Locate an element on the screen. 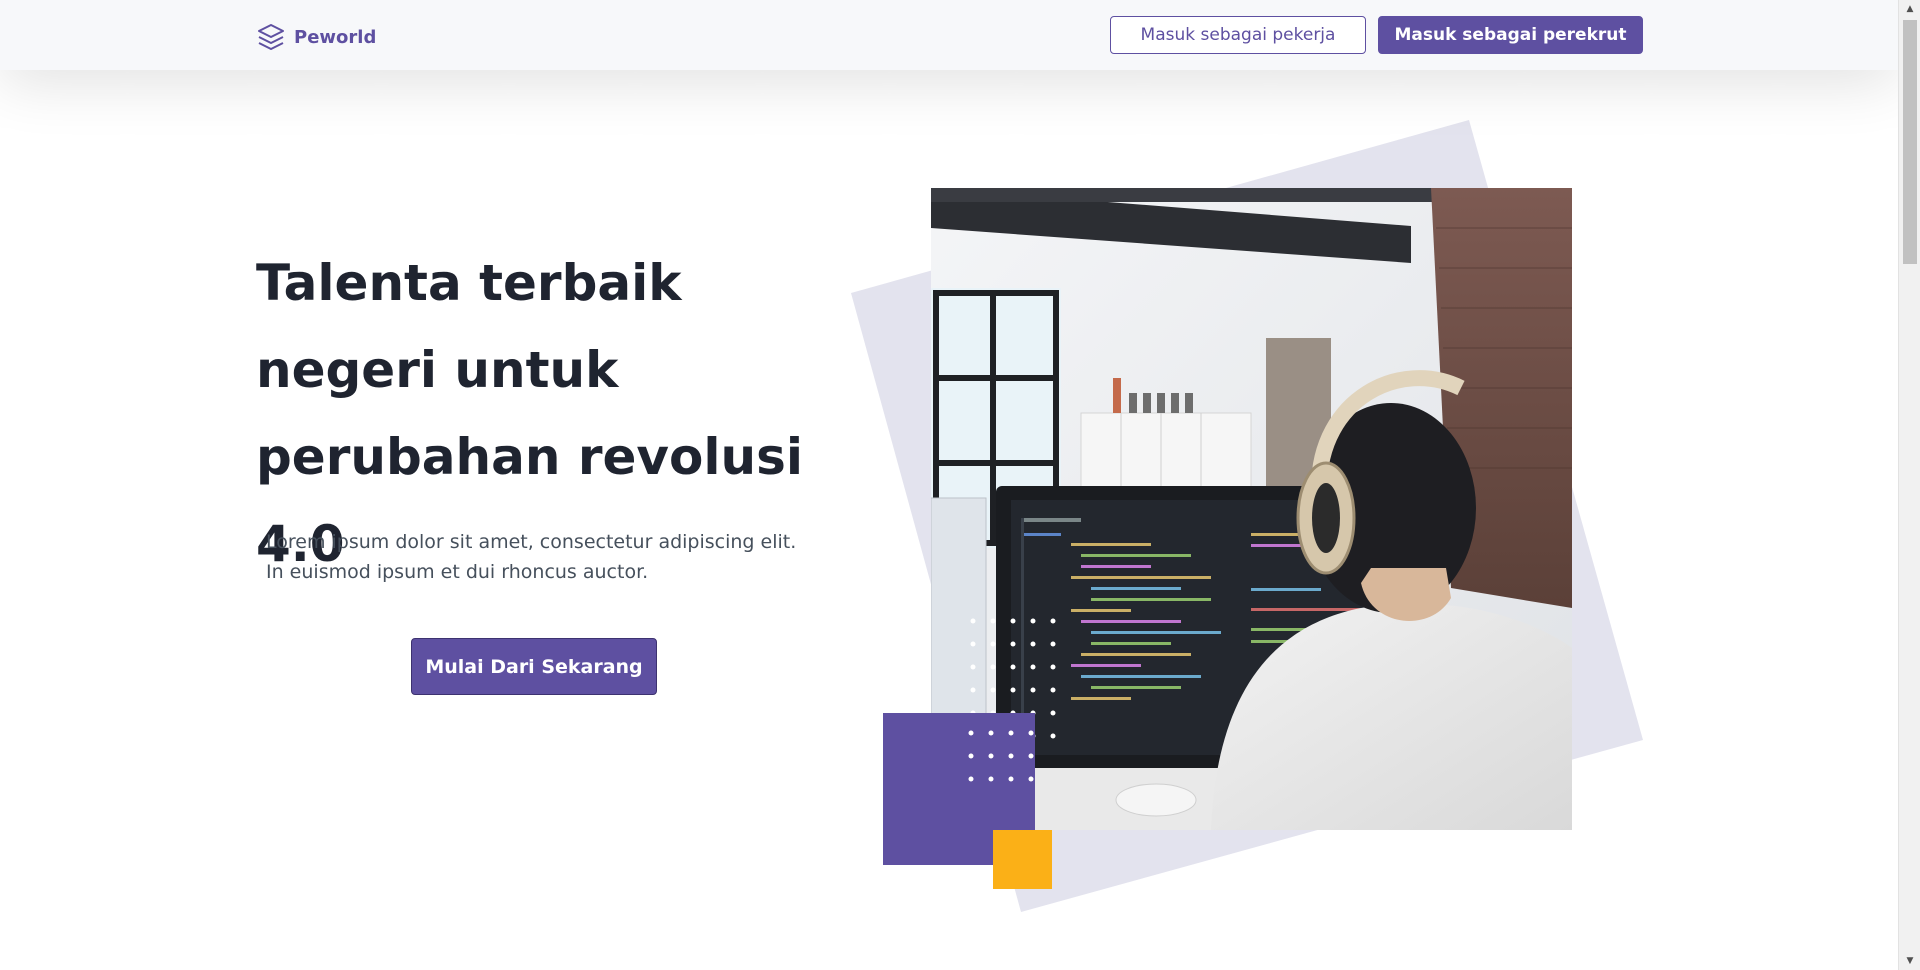 Image resolution: width=1920 pixels, height=970 pixels. brand-logo: Peworld is located at coordinates (316, 37).